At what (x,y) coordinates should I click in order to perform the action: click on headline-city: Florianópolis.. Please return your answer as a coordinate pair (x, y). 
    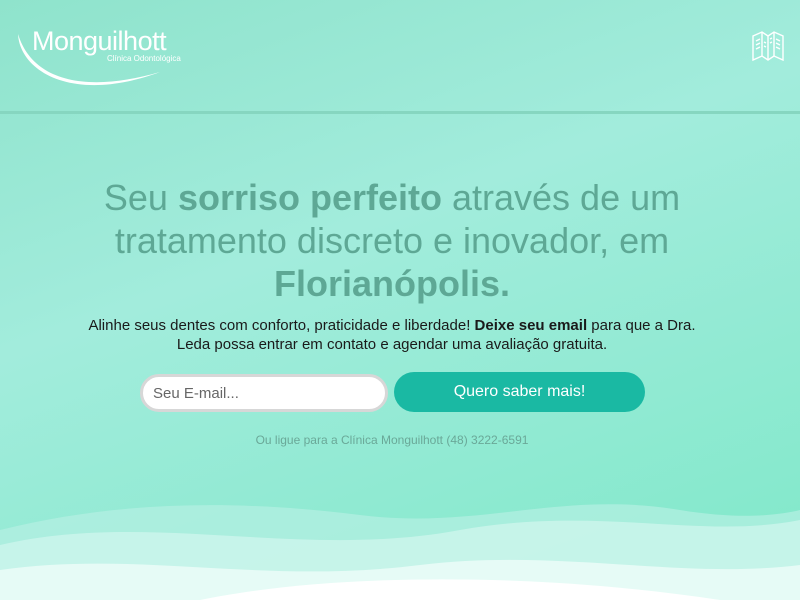
    Looking at the image, I should click on (391, 283).